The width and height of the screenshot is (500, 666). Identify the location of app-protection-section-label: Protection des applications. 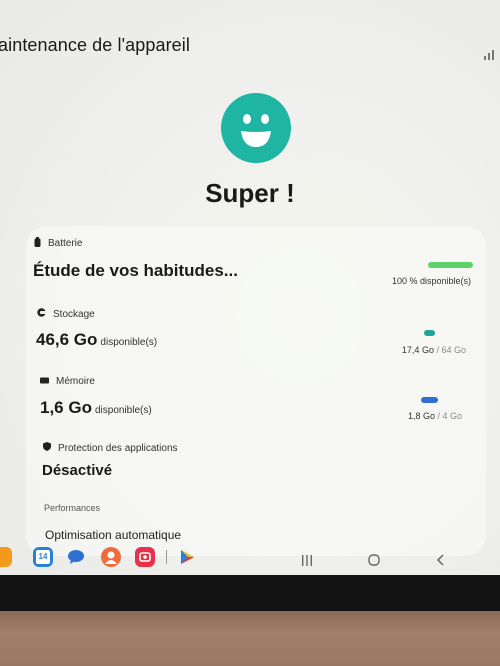
(110, 448).